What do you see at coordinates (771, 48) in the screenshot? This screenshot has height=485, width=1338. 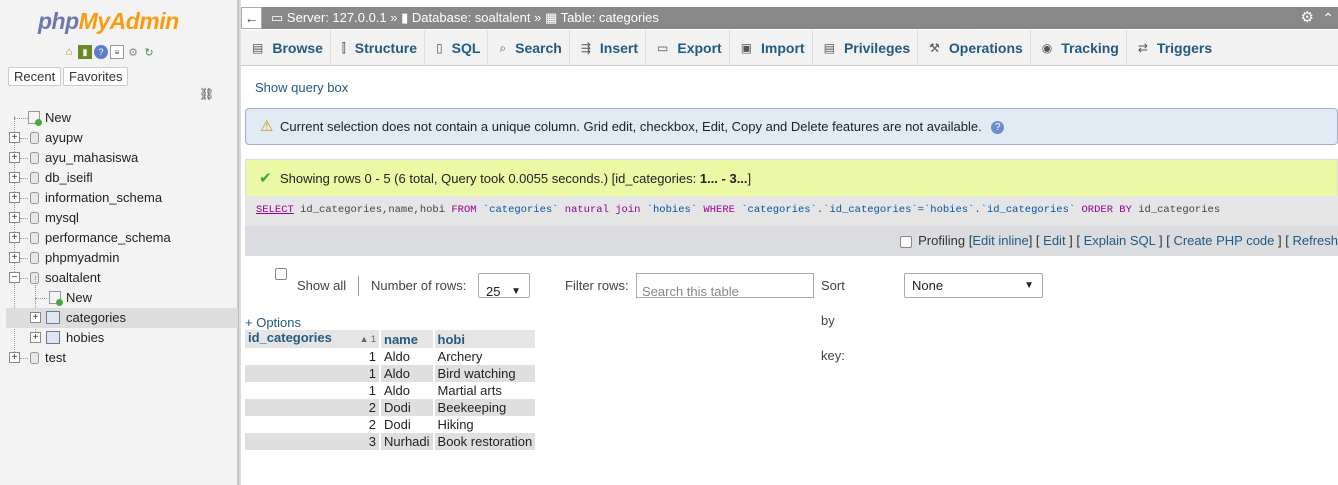 I see `tab-import: ▣ Import` at bounding box center [771, 48].